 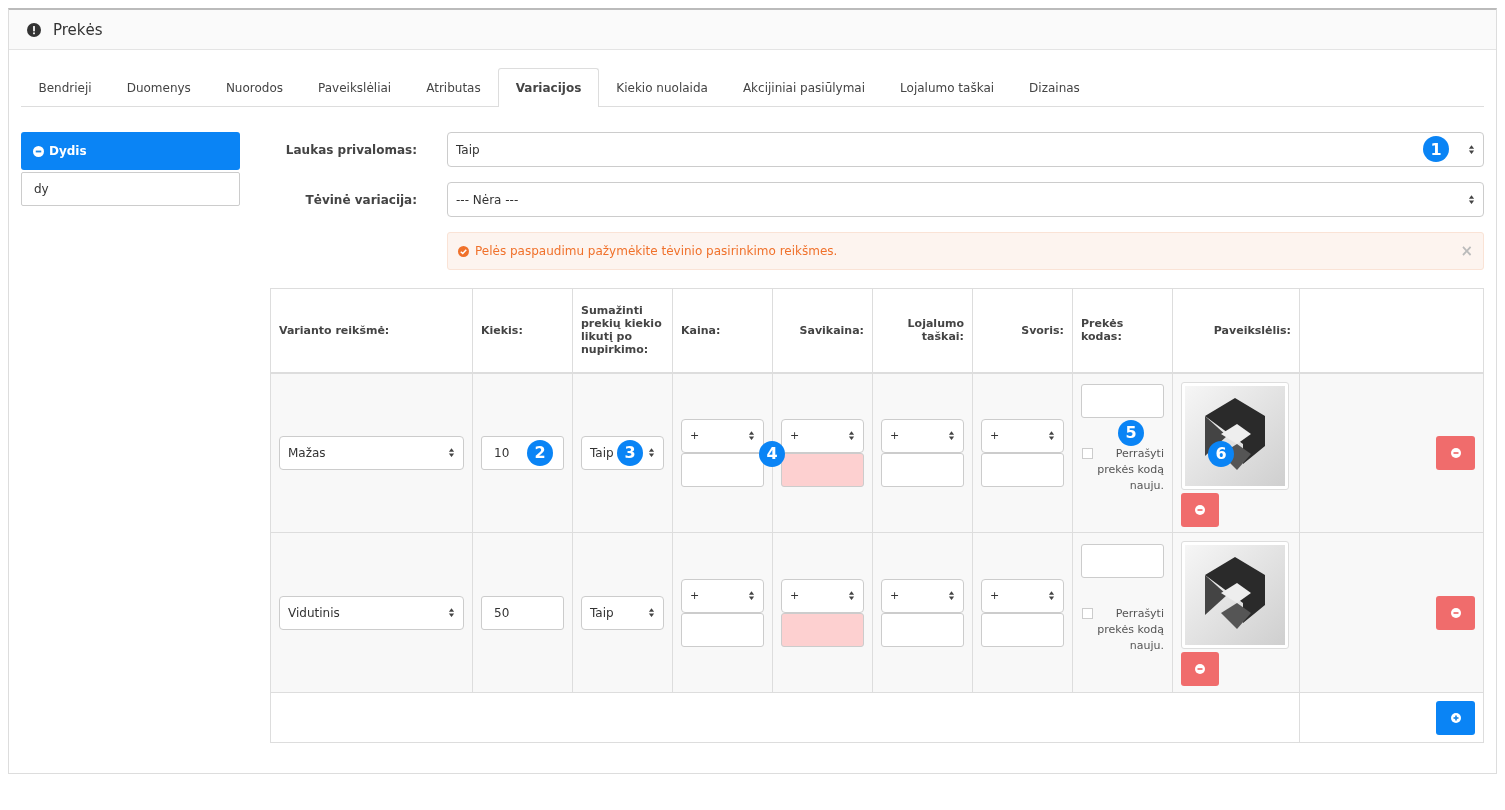 What do you see at coordinates (965, 149) in the screenshot?
I see `select-field: Taip 1` at bounding box center [965, 149].